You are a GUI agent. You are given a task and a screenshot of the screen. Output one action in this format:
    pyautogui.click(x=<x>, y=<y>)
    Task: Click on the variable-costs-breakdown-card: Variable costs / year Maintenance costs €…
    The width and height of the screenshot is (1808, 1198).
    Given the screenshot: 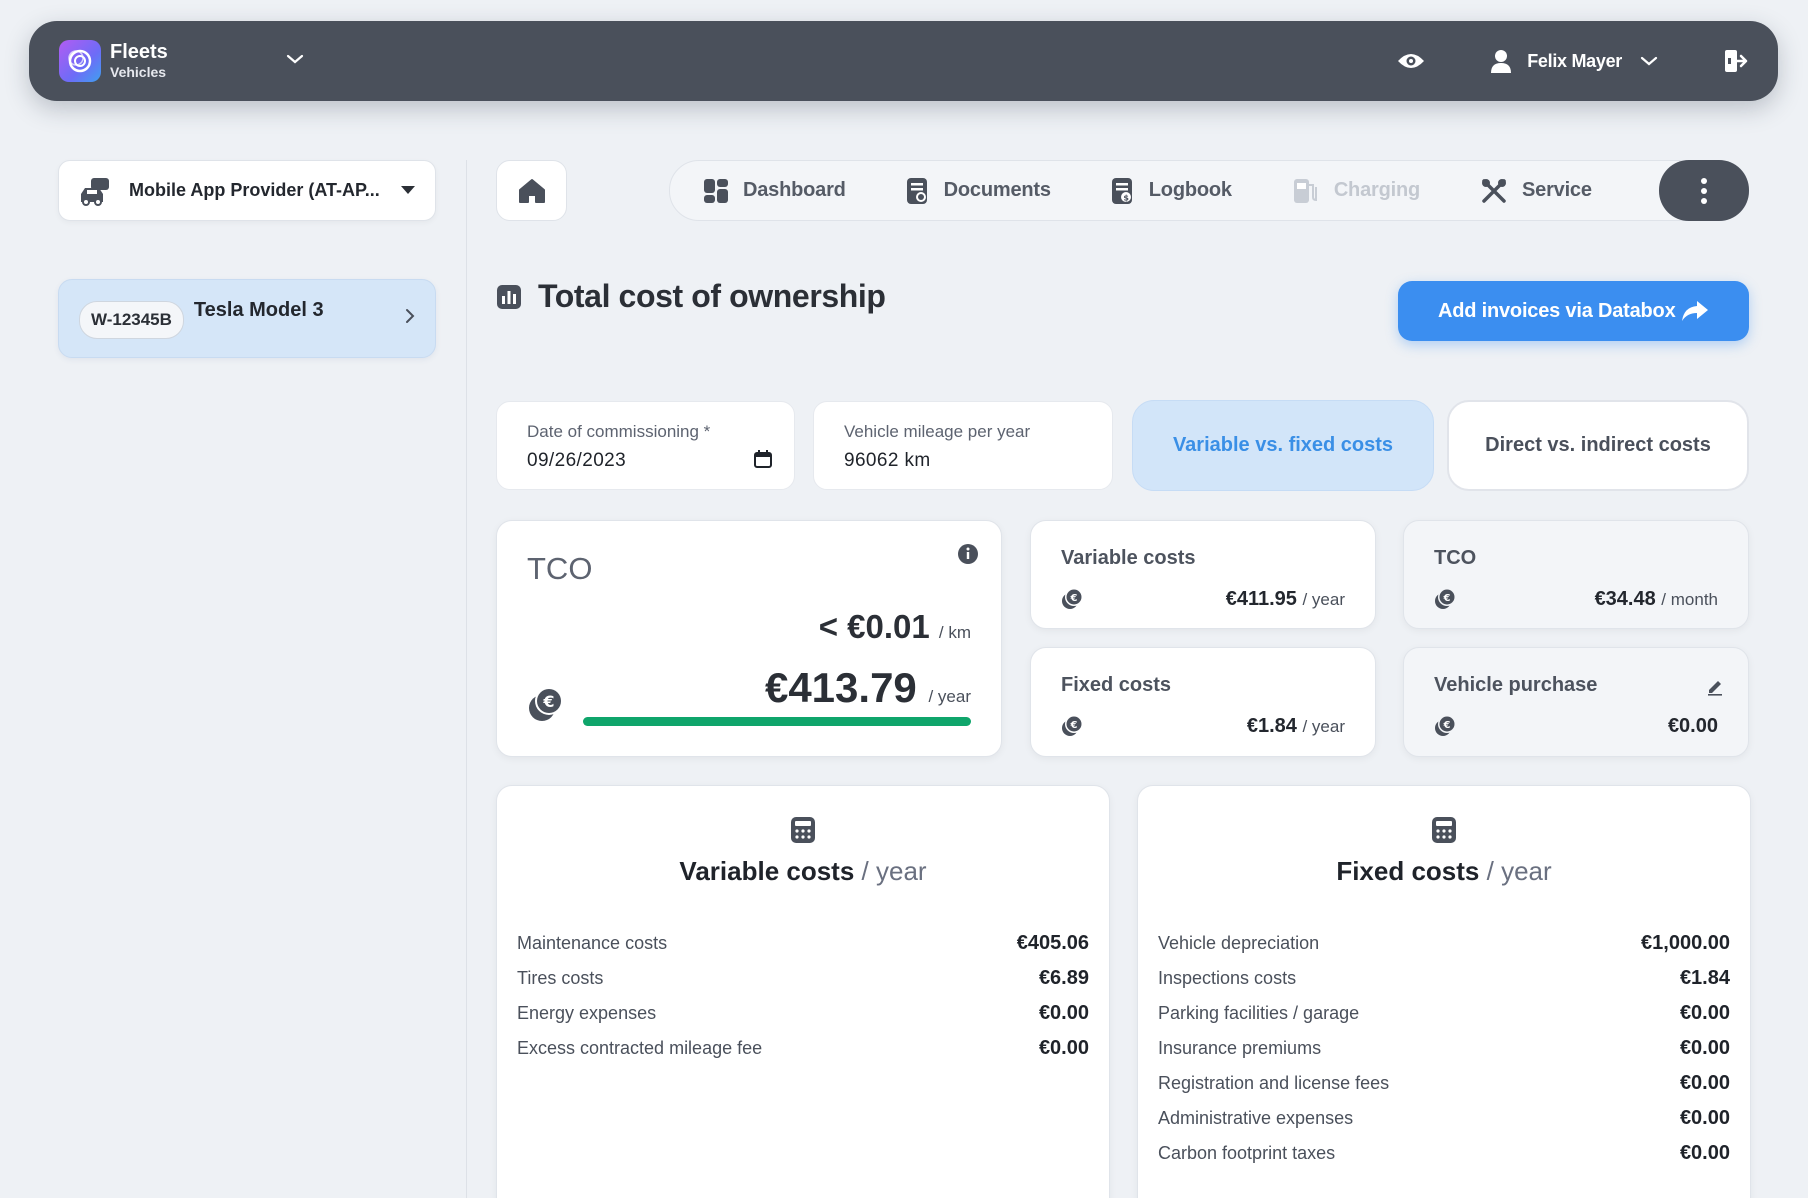 What is the action you would take?
    pyautogui.click(x=803, y=991)
    